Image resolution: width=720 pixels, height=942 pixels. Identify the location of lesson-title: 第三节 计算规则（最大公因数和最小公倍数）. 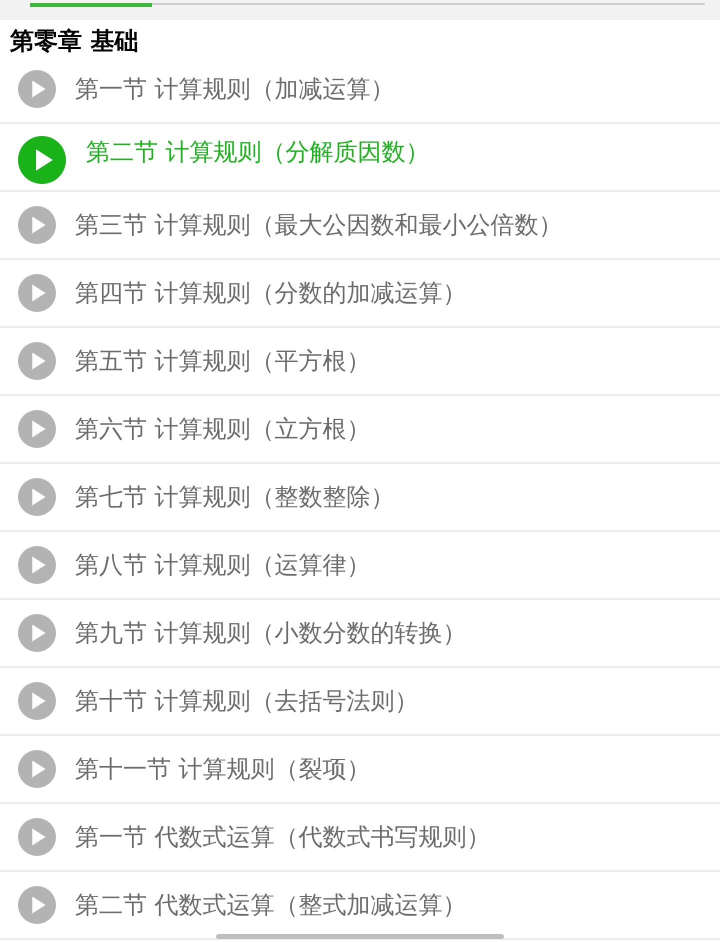
(319, 225).